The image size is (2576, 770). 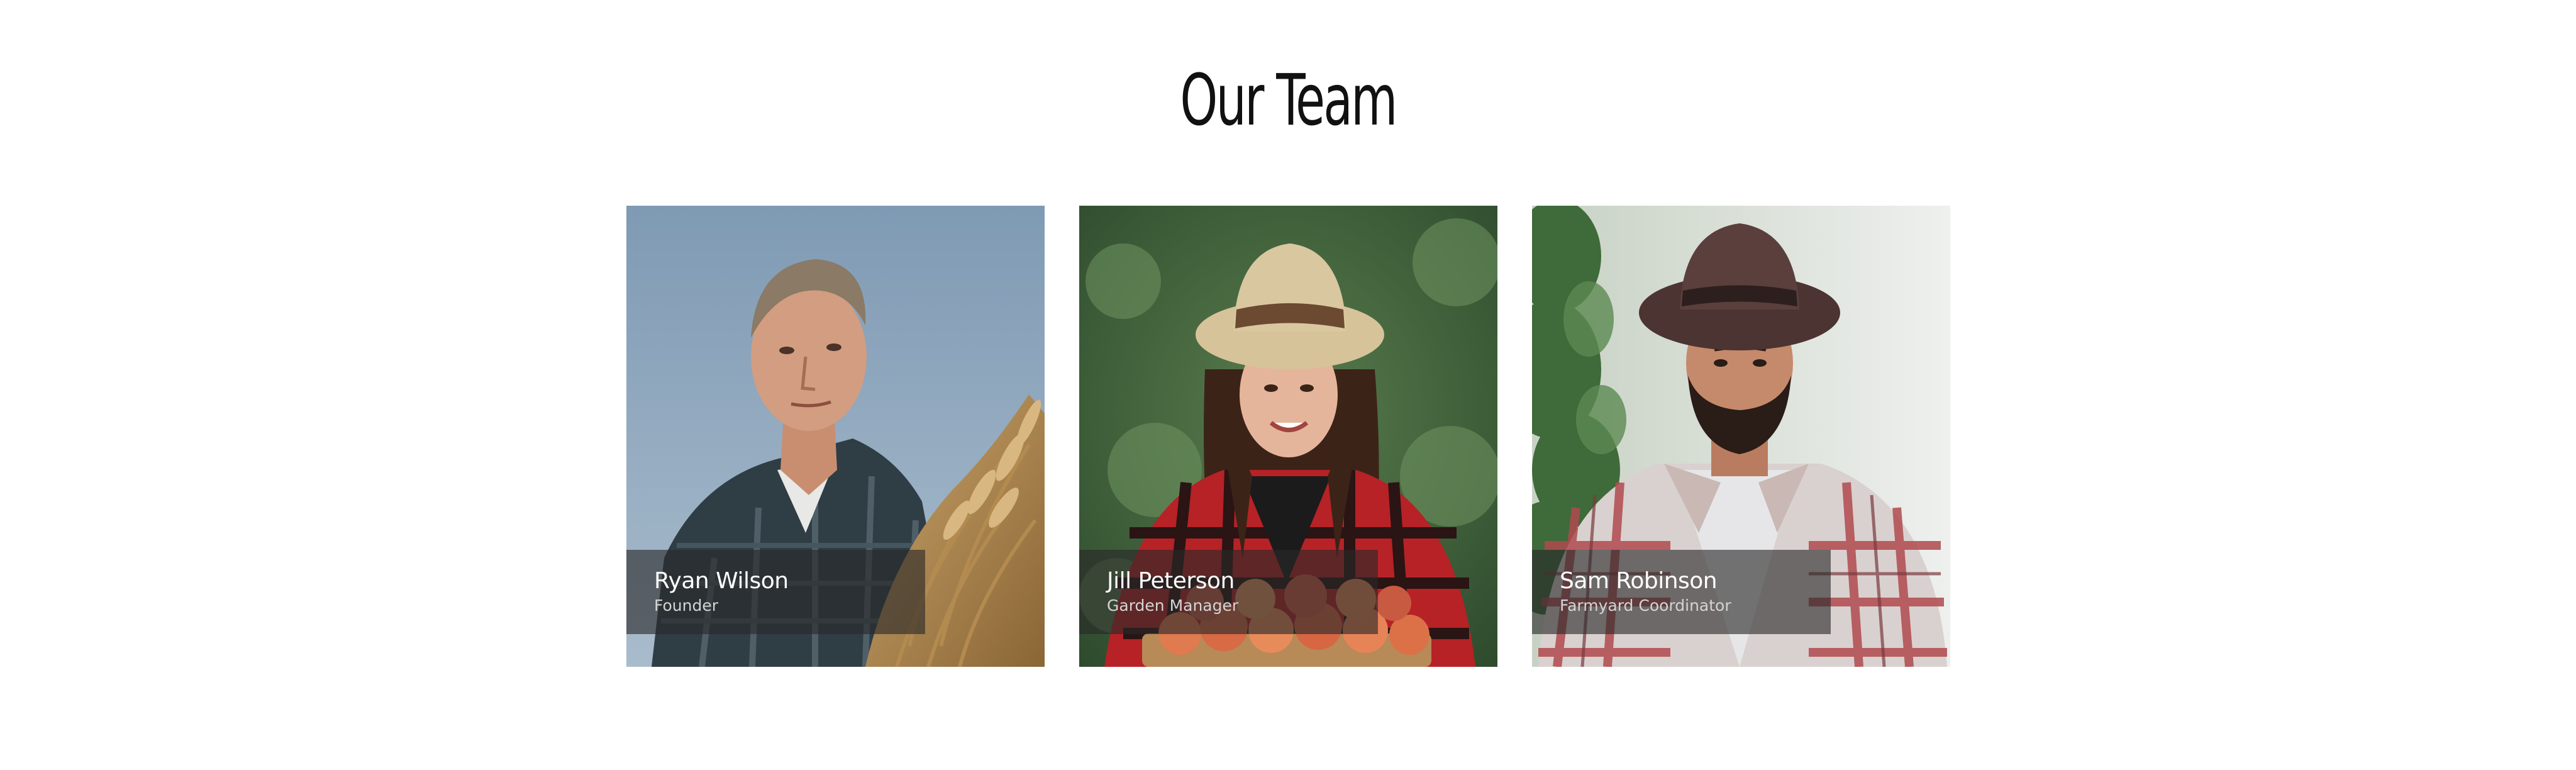 I want to click on member-name: Sam Robinson, so click(x=1639, y=581).